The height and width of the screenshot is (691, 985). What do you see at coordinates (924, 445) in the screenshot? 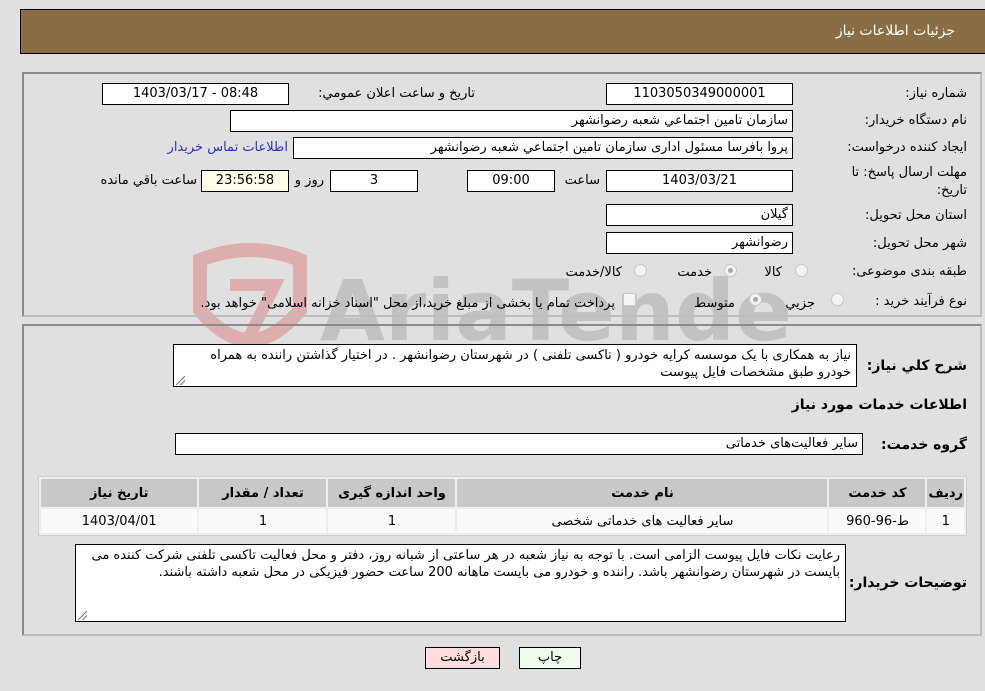
I see `service-group-label: گروه خدمت:` at bounding box center [924, 445].